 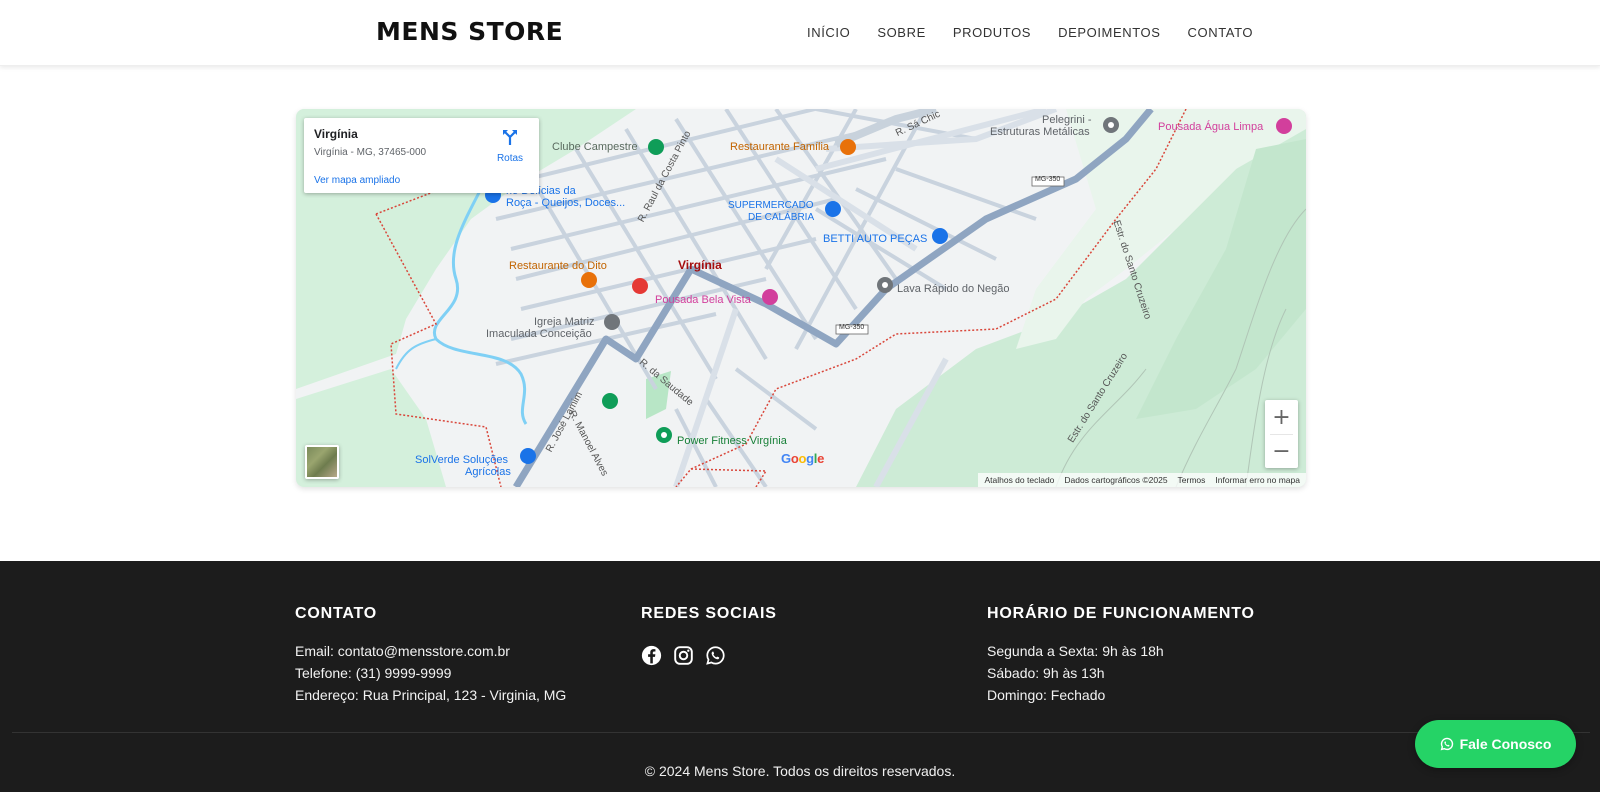 What do you see at coordinates (1257, 480) in the screenshot?
I see `report-error-link: Informar erro no mapa` at bounding box center [1257, 480].